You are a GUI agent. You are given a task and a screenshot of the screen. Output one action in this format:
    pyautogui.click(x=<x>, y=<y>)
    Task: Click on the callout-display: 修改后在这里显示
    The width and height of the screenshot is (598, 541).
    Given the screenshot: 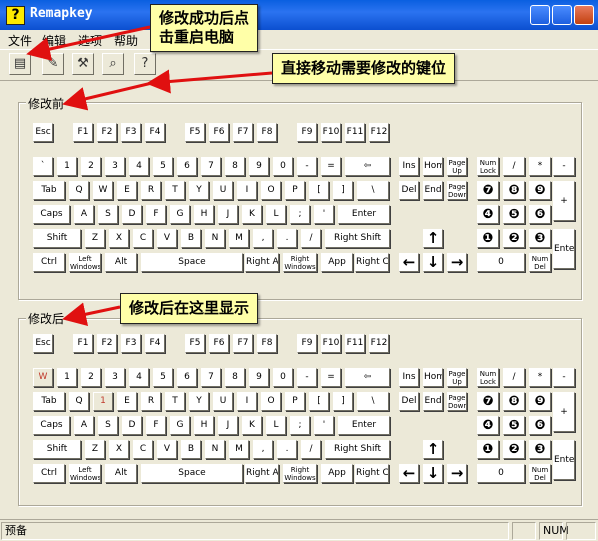 What is the action you would take?
    pyautogui.click(x=189, y=308)
    